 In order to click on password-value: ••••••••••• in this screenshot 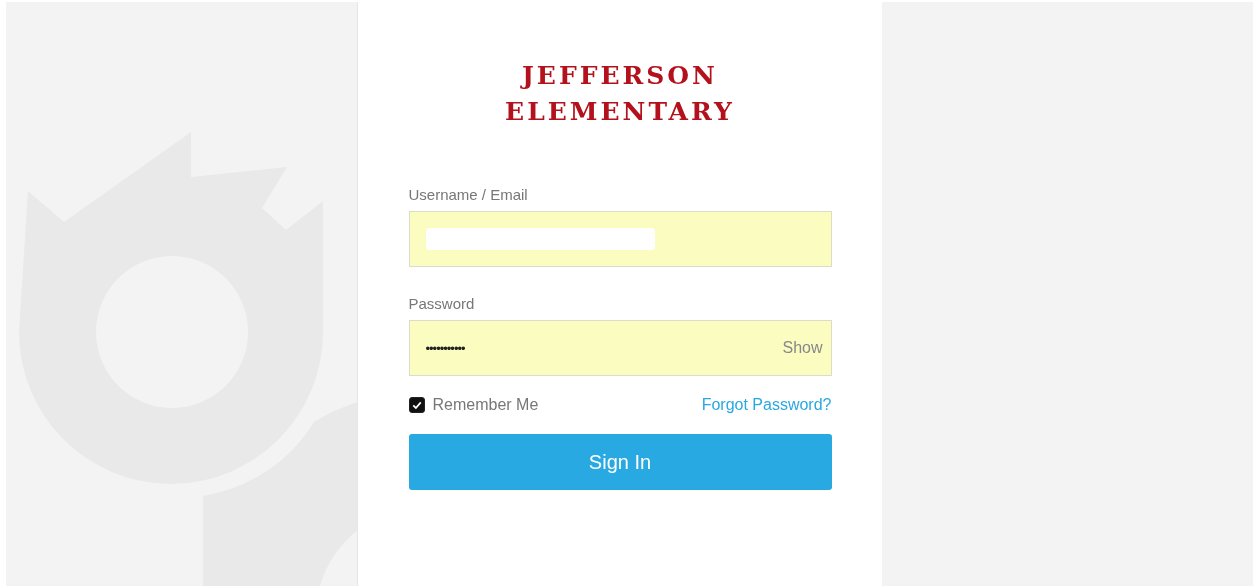, I will do `click(445, 348)`.